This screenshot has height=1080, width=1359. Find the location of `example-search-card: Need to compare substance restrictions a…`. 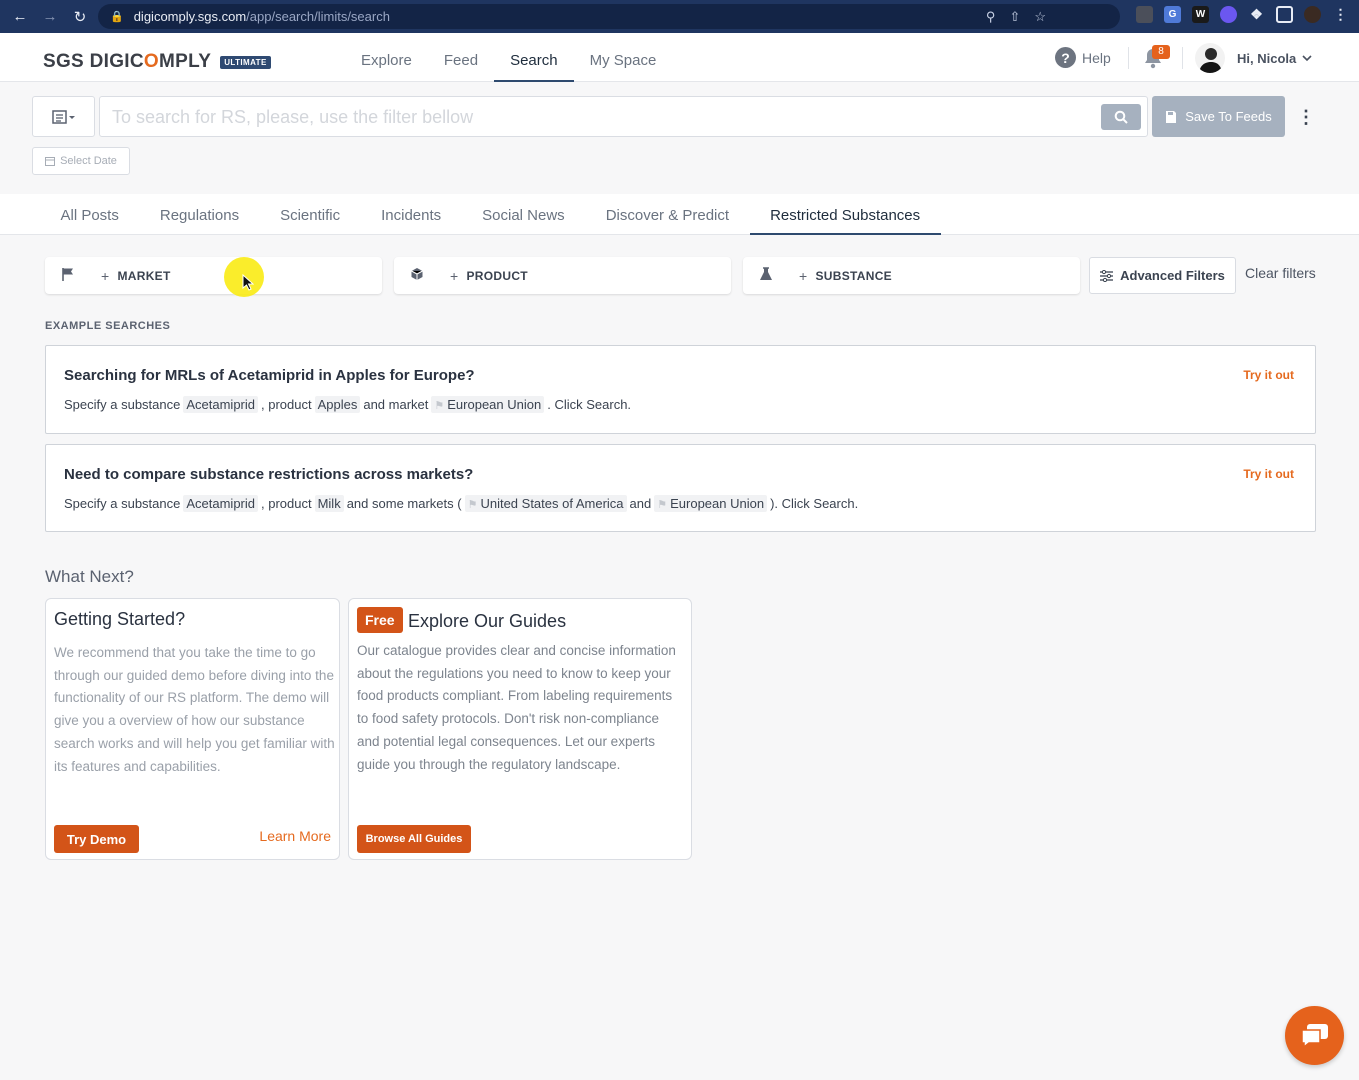

example-search-card: Need to compare substance restrictions a… is located at coordinates (680, 488).